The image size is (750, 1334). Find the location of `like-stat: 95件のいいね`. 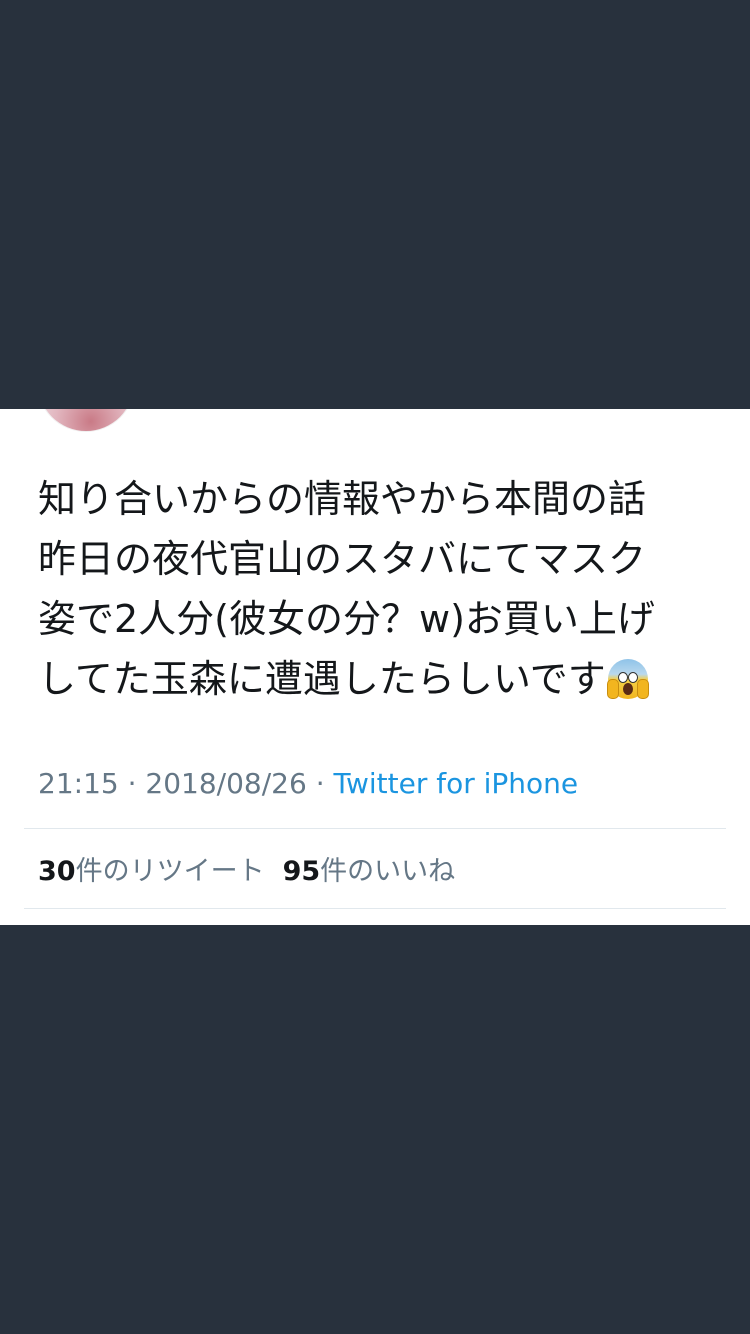

like-stat: 95件のいいね is located at coordinates (369, 871).